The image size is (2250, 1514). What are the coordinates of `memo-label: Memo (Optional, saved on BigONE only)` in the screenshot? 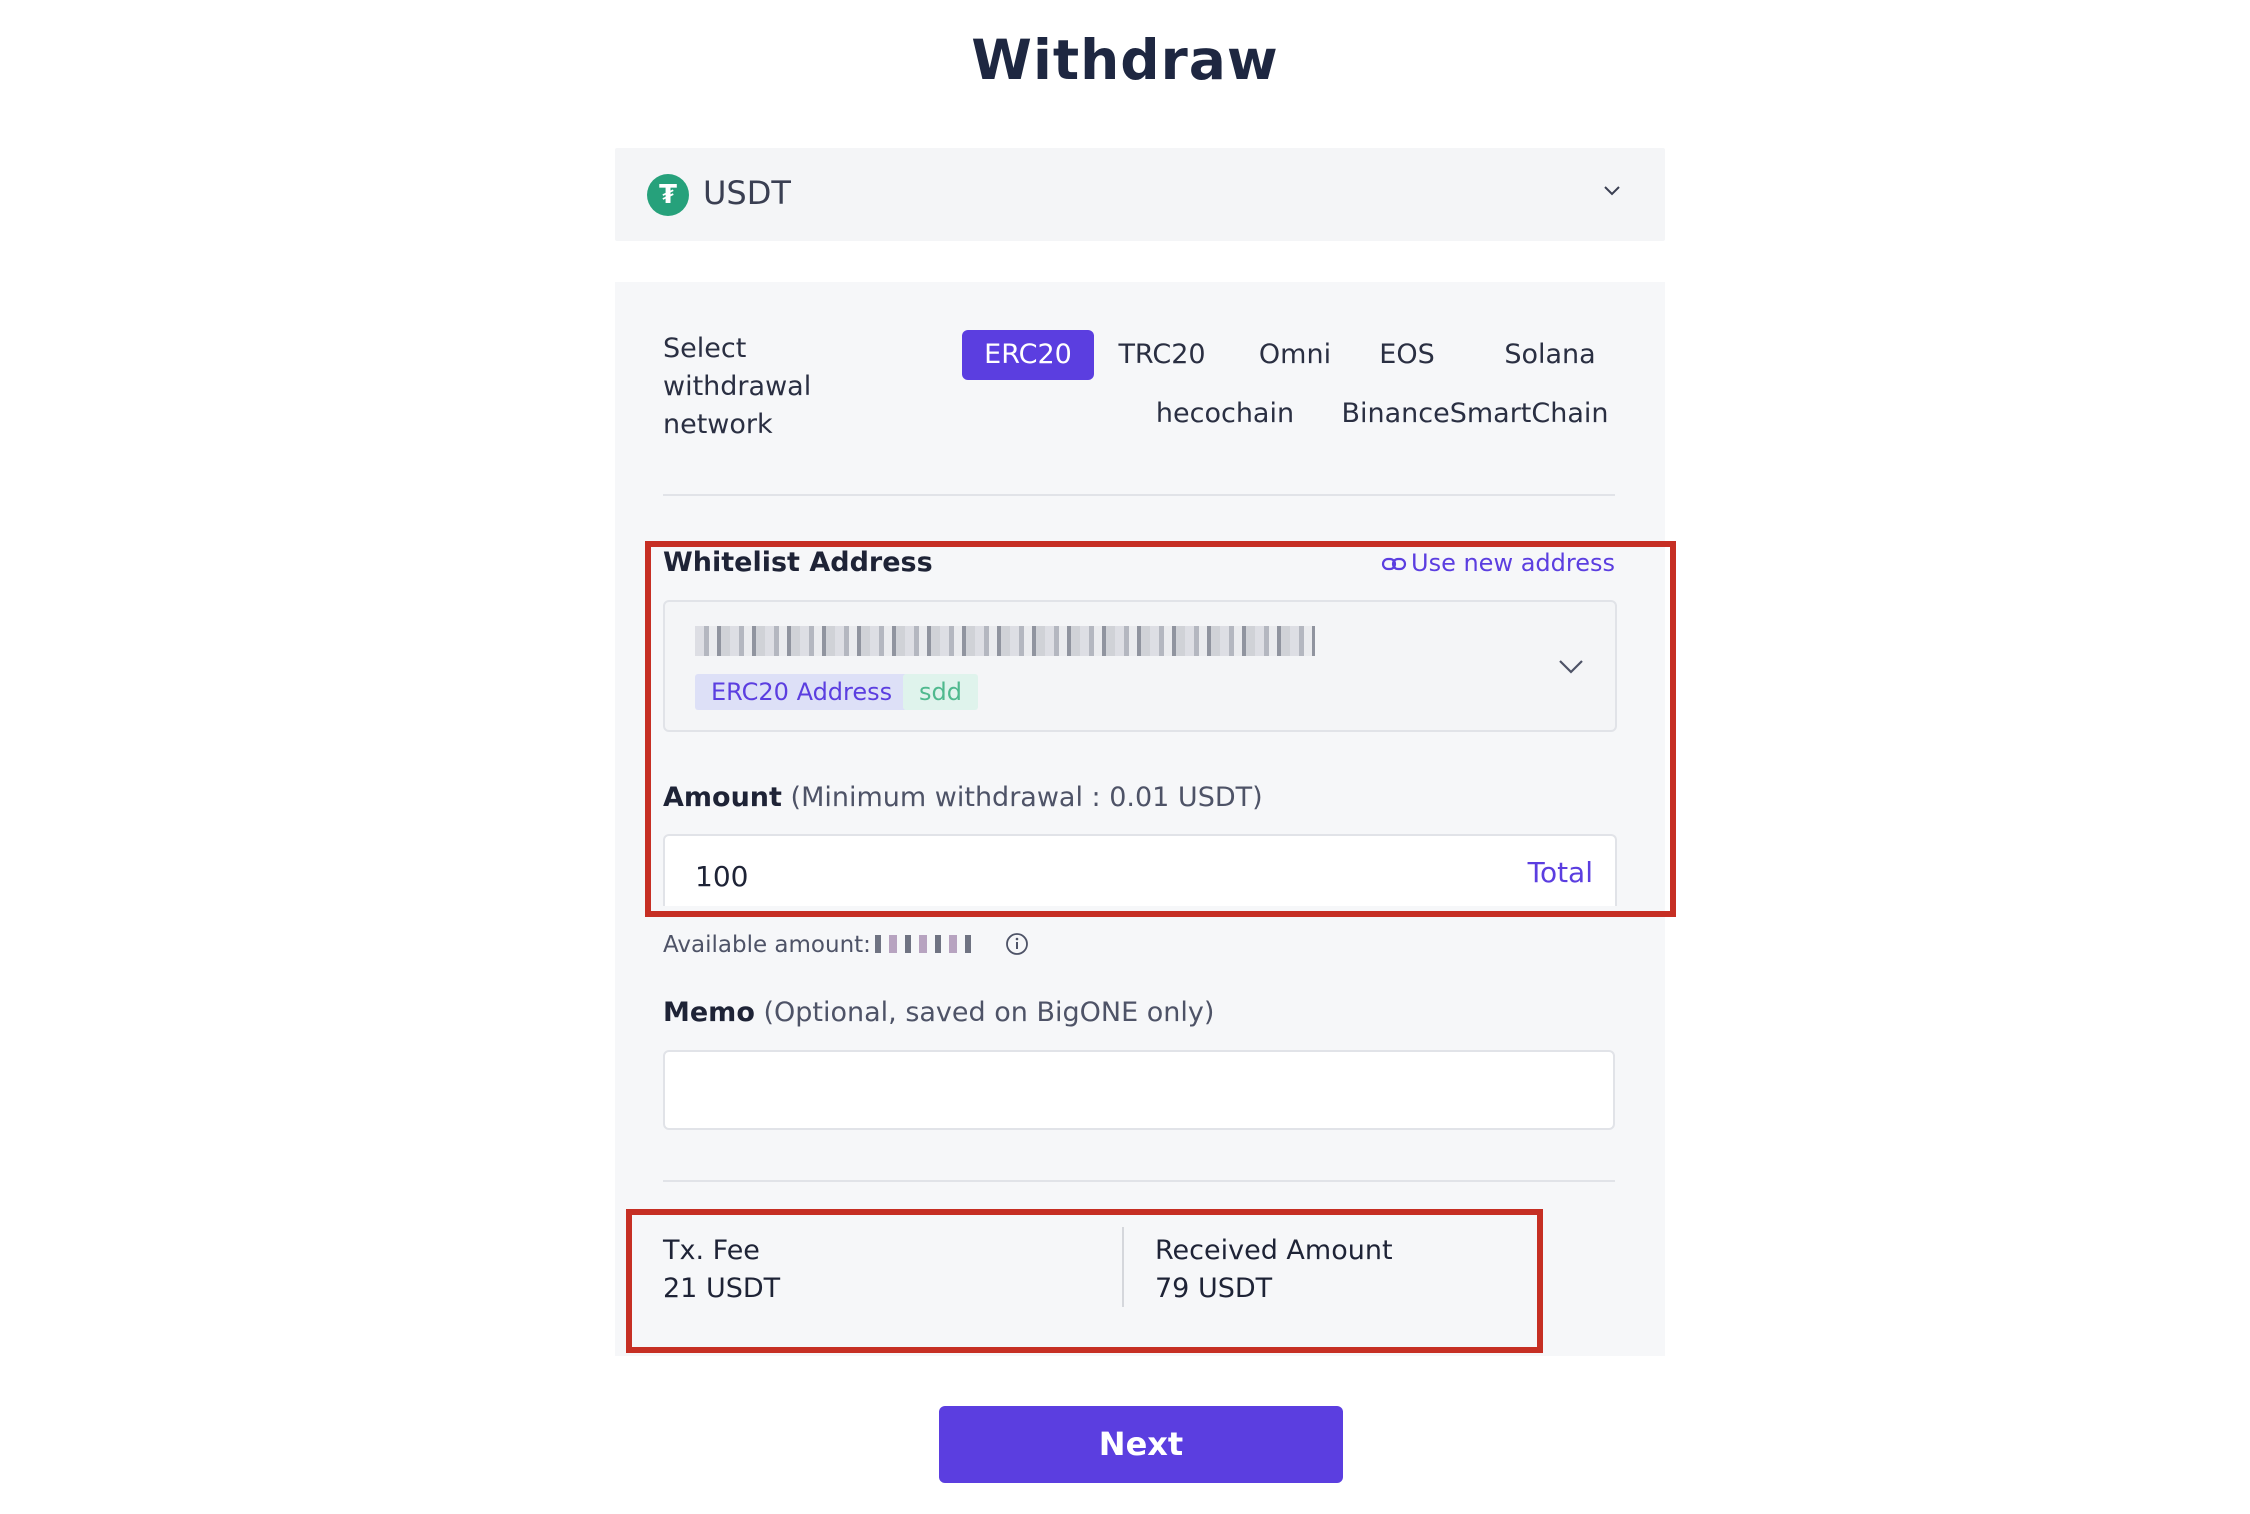 It's located at (938, 1012).